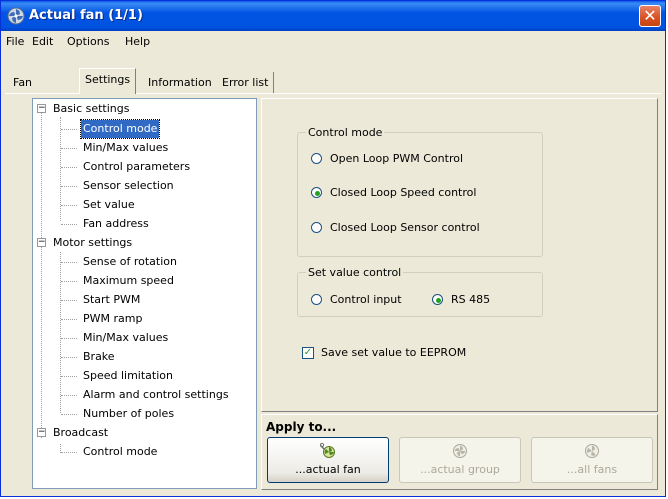 This screenshot has height=499, width=668. Describe the element at coordinates (144, 243) in the screenshot. I see `tree-group-motor-settings: − Motor settings` at that location.